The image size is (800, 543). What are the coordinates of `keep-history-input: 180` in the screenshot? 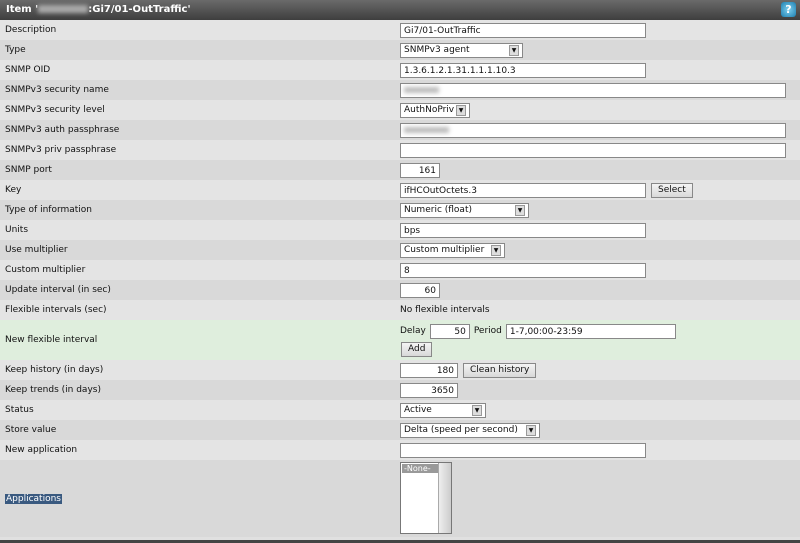 It's located at (429, 370).